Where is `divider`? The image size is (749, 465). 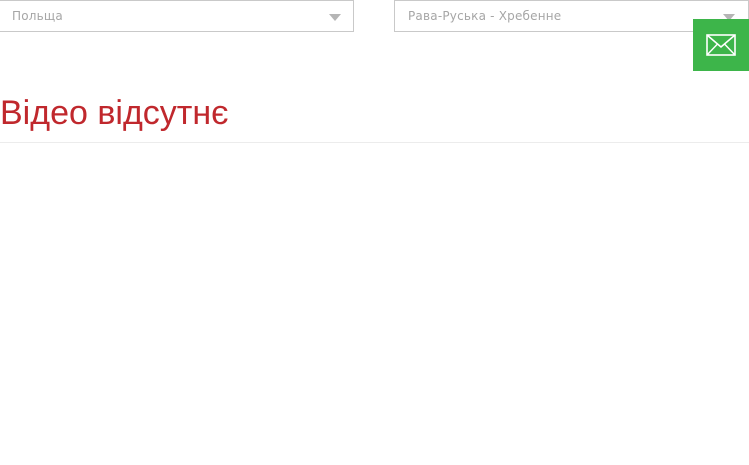
divider is located at coordinates (374, 142).